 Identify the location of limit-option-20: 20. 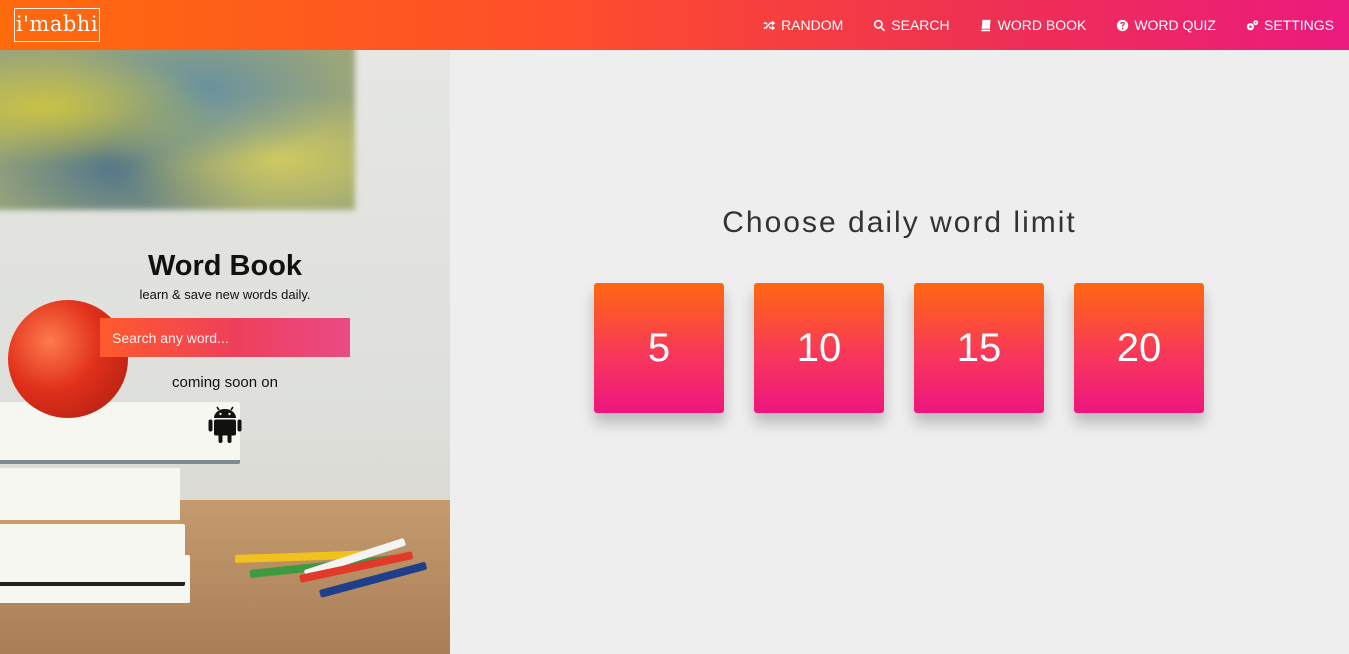
(1139, 348).